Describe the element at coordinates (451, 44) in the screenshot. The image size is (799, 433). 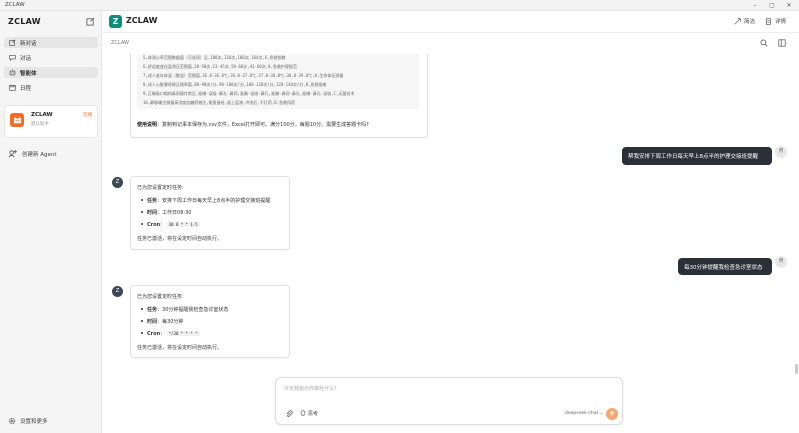
I see `chat-subheader: ZCLAW` at that location.